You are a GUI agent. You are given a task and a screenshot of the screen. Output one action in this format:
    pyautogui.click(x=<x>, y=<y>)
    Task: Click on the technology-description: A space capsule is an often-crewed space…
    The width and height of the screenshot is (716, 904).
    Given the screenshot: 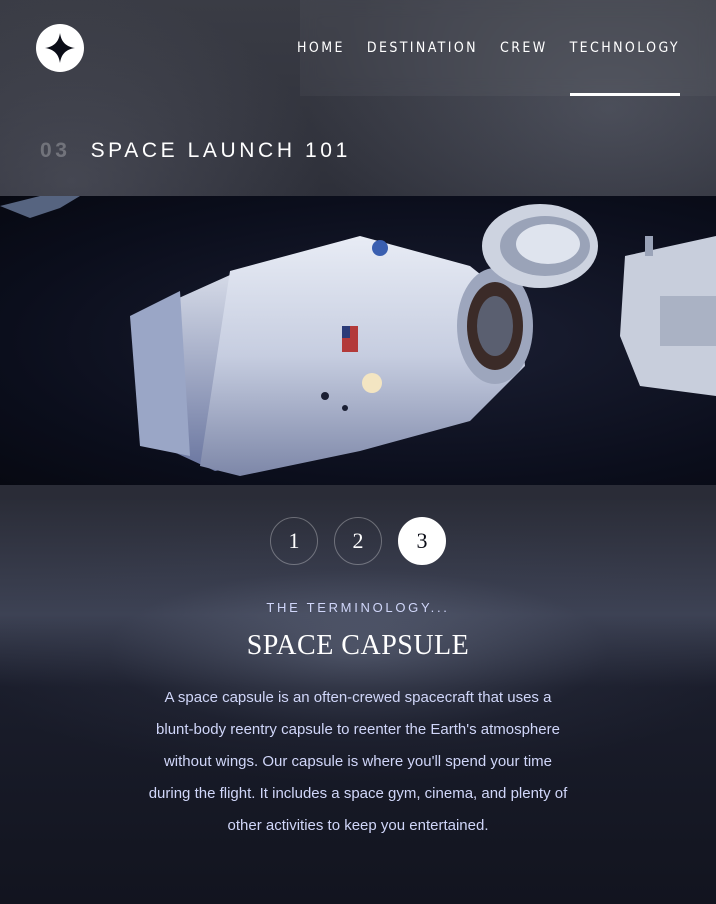 What is the action you would take?
    pyautogui.click(x=358, y=761)
    